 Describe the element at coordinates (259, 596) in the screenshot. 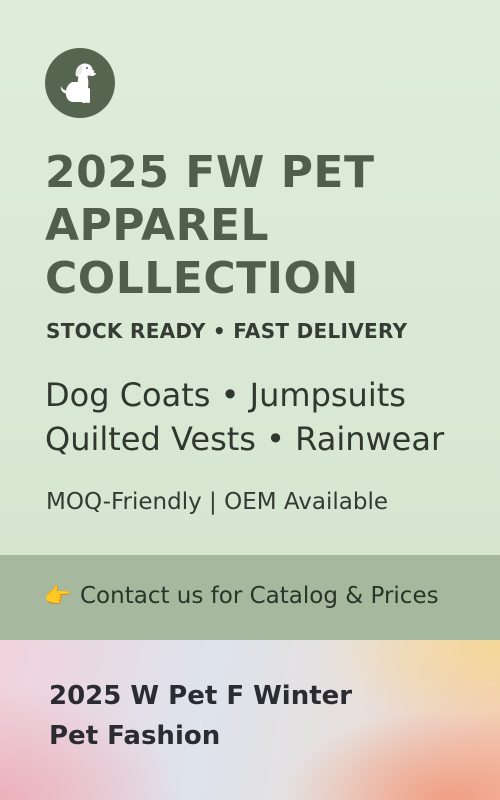

I see `contact-cta-label: Contact us for Catalog & Prices` at that location.